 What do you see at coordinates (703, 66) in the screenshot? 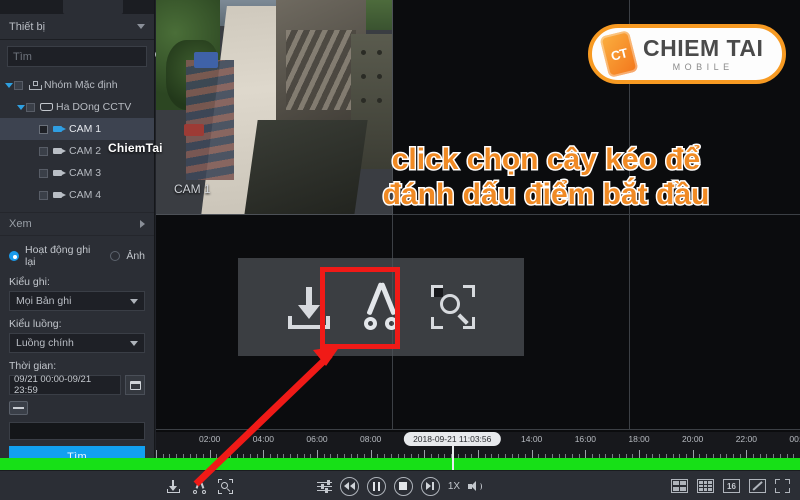
I see `brand-tagline: MOBILE` at bounding box center [703, 66].